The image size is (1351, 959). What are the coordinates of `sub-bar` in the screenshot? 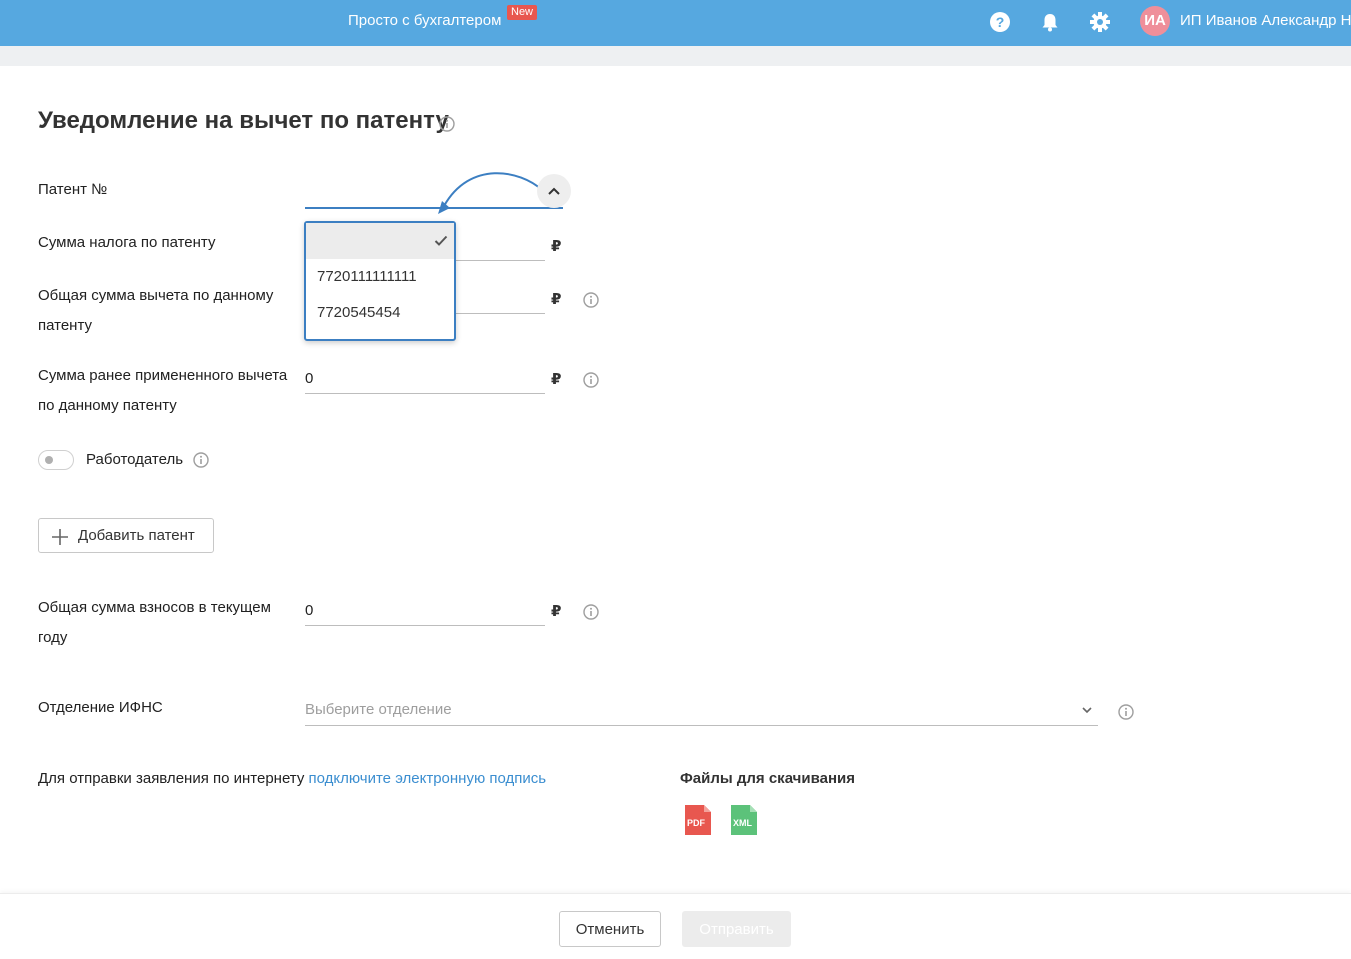 It's located at (675, 56).